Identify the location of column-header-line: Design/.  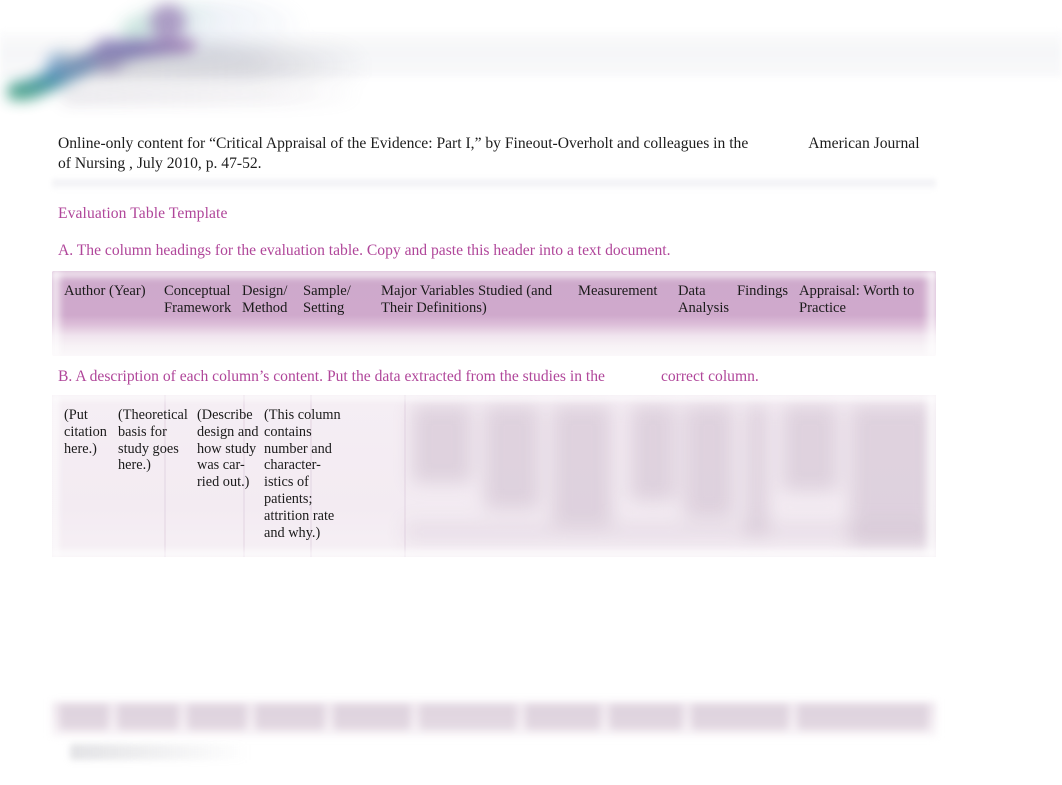
(265, 291).